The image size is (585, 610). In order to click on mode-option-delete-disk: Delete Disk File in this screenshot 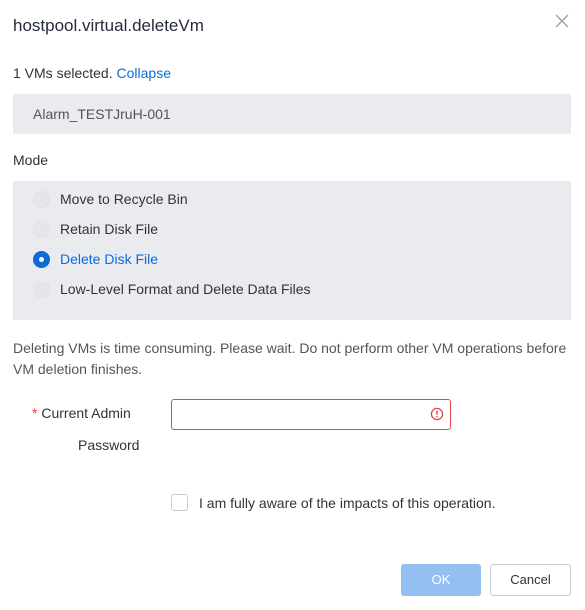, I will do `click(95, 259)`.